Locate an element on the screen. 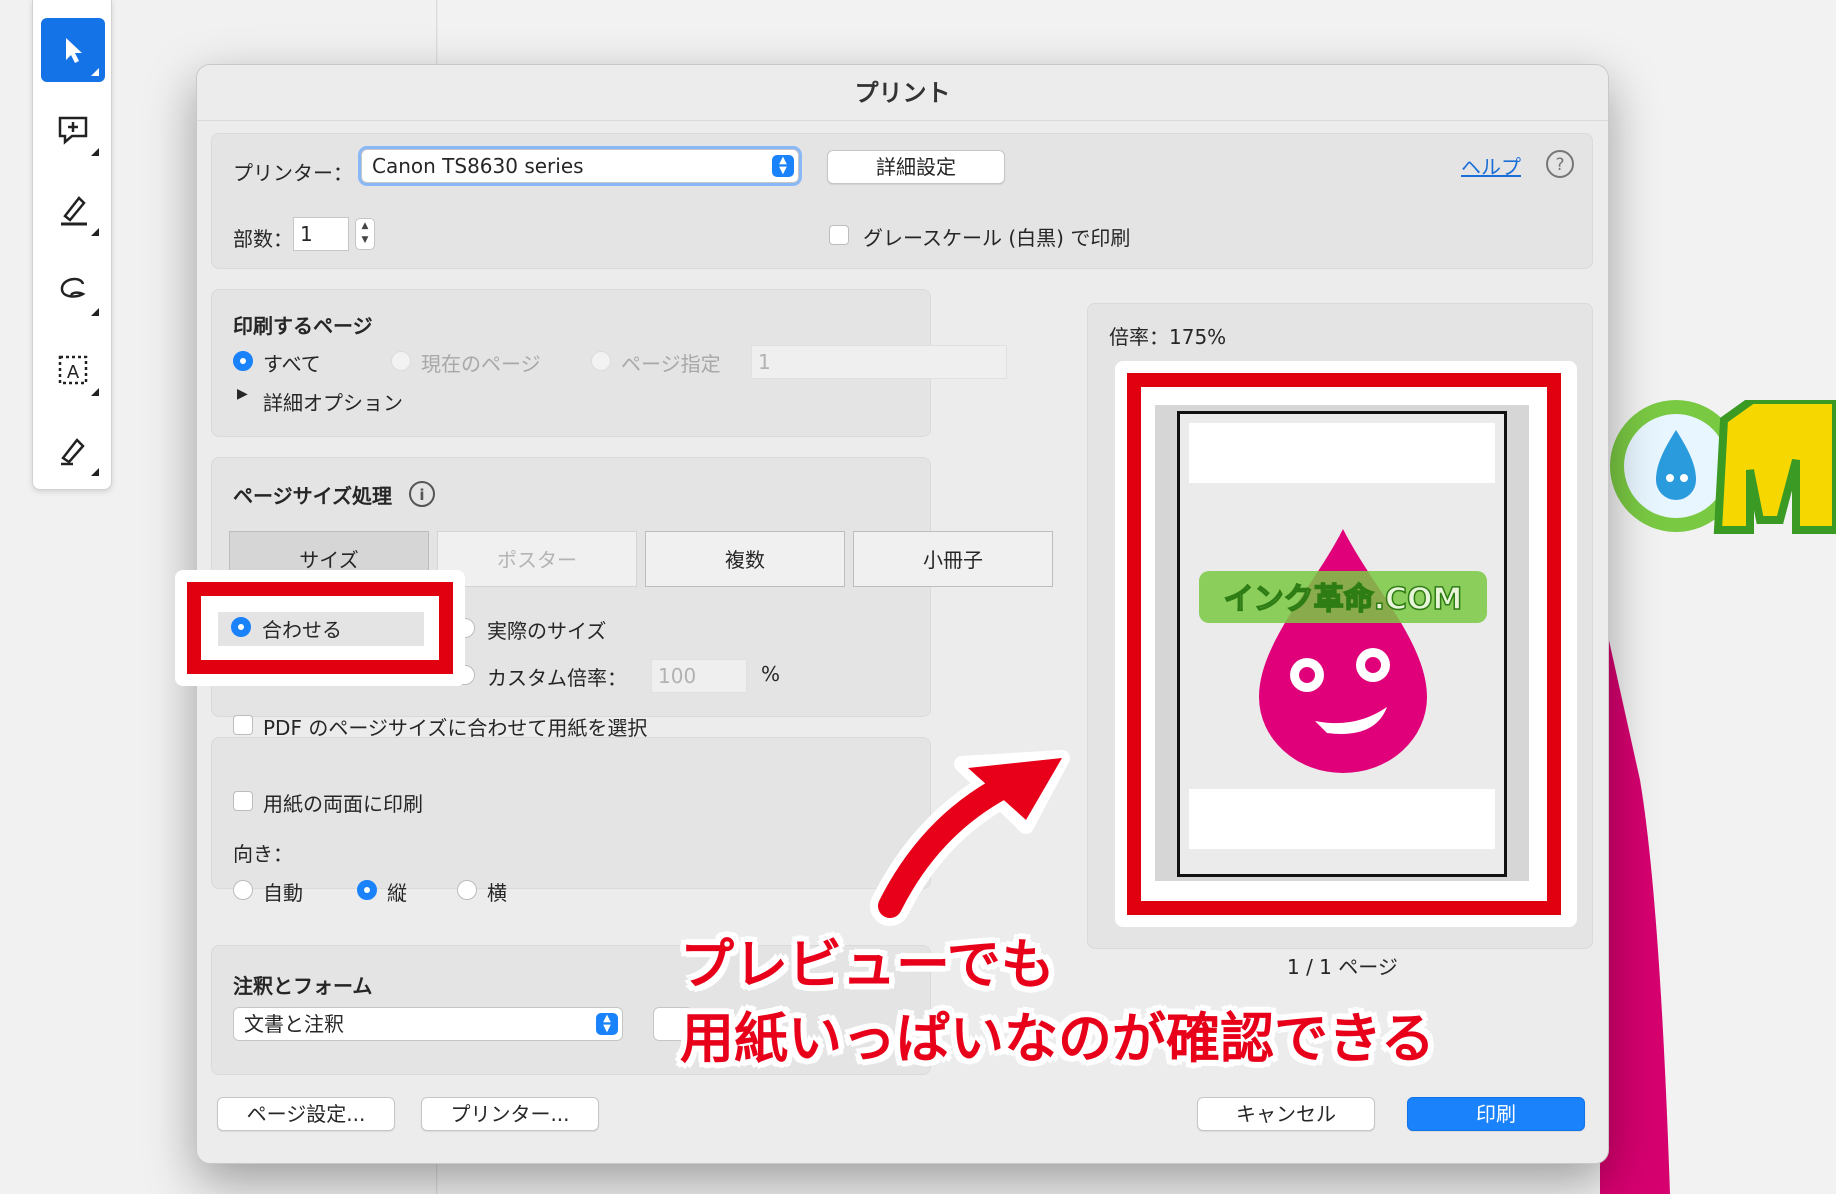 This screenshot has width=1836, height=1194. comments-select: 文書と注釈 ▲ ▼ is located at coordinates (428, 1024).